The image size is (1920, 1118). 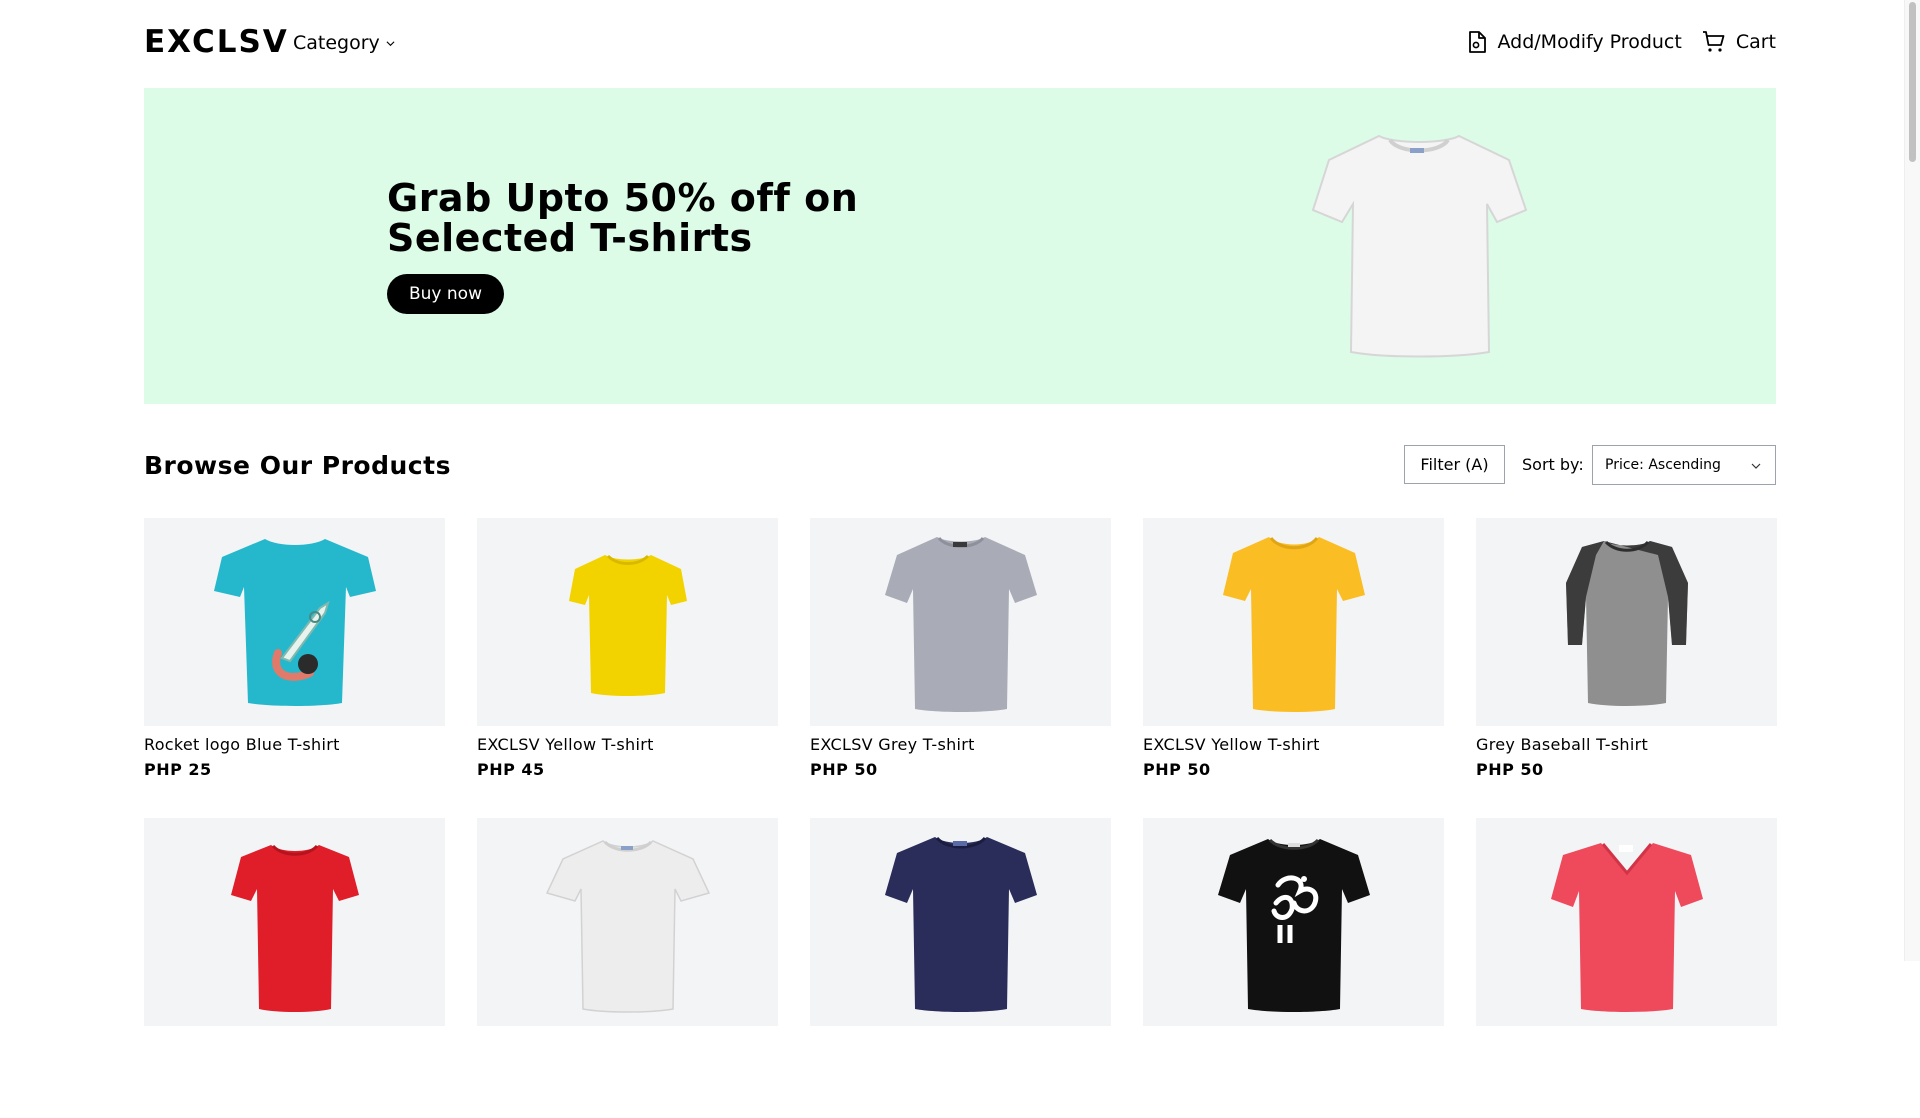 I want to click on shopping-cart-icon, so click(x=1713, y=41).